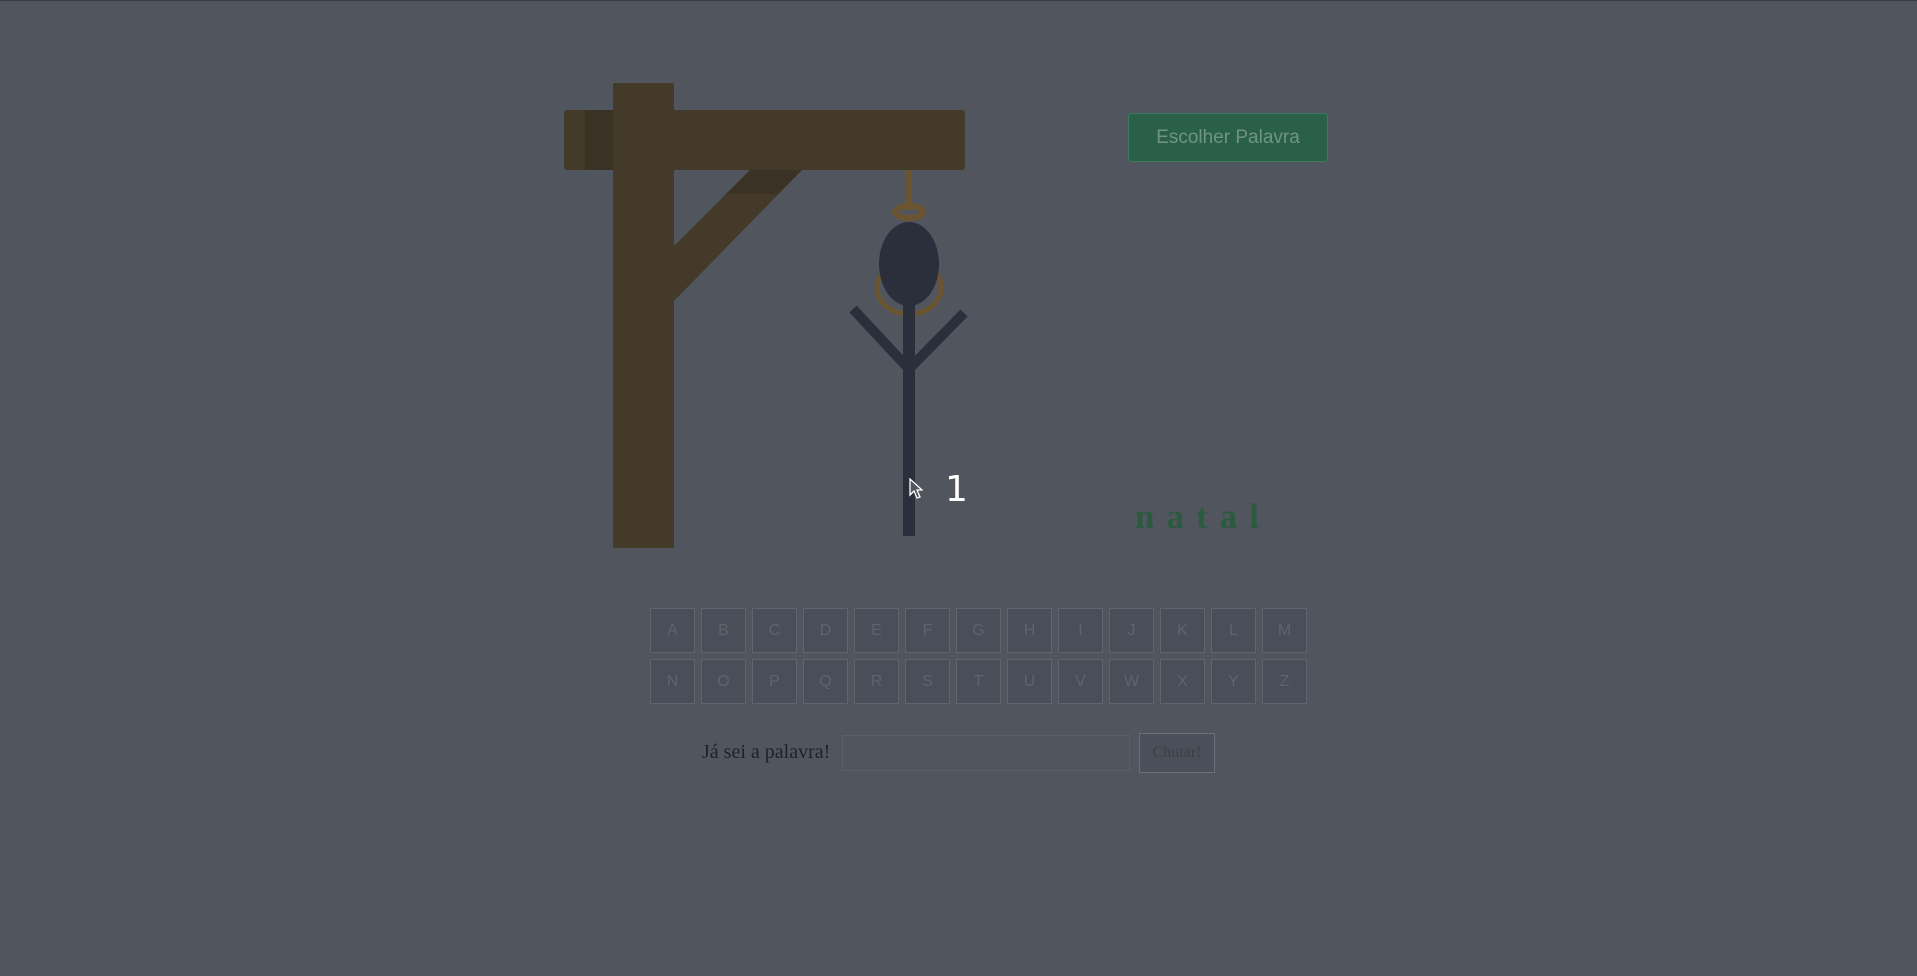 The width and height of the screenshot is (1917, 976). What do you see at coordinates (1203, 516) in the screenshot?
I see `revealed-word: natal` at bounding box center [1203, 516].